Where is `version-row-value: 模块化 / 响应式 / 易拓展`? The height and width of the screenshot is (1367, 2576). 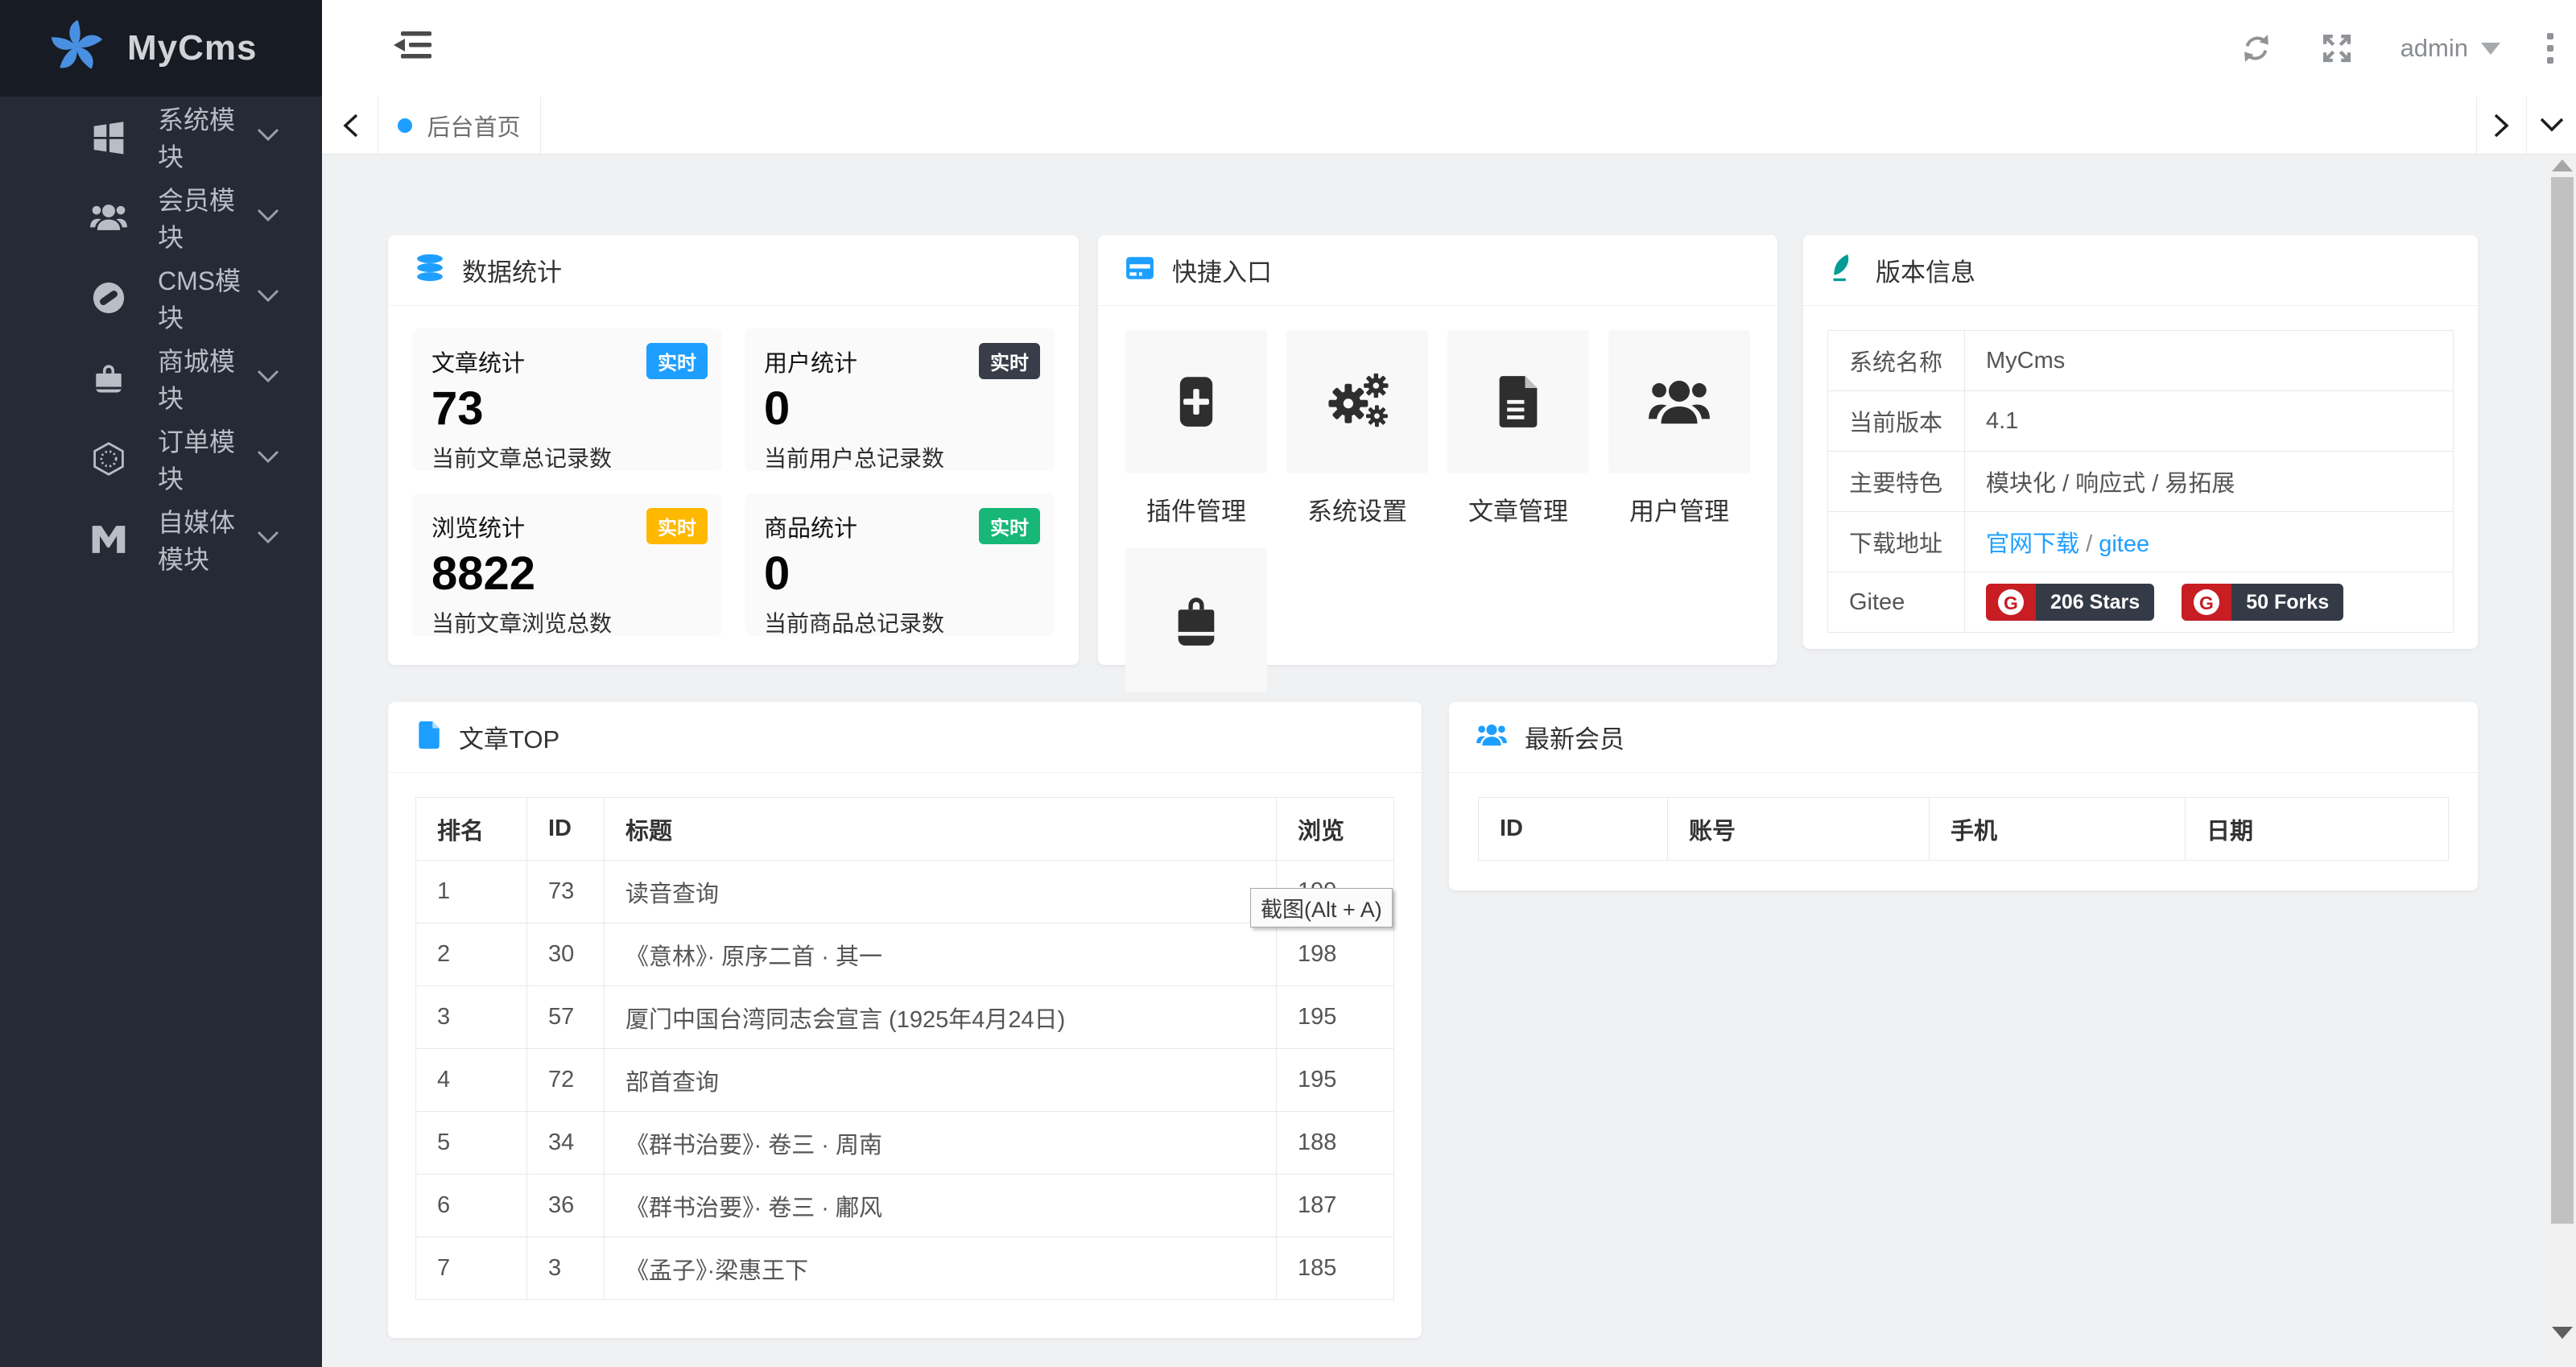 version-row-value: 模块化 / 响应式 / 易拓展 is located at coordinates (2209, 481).